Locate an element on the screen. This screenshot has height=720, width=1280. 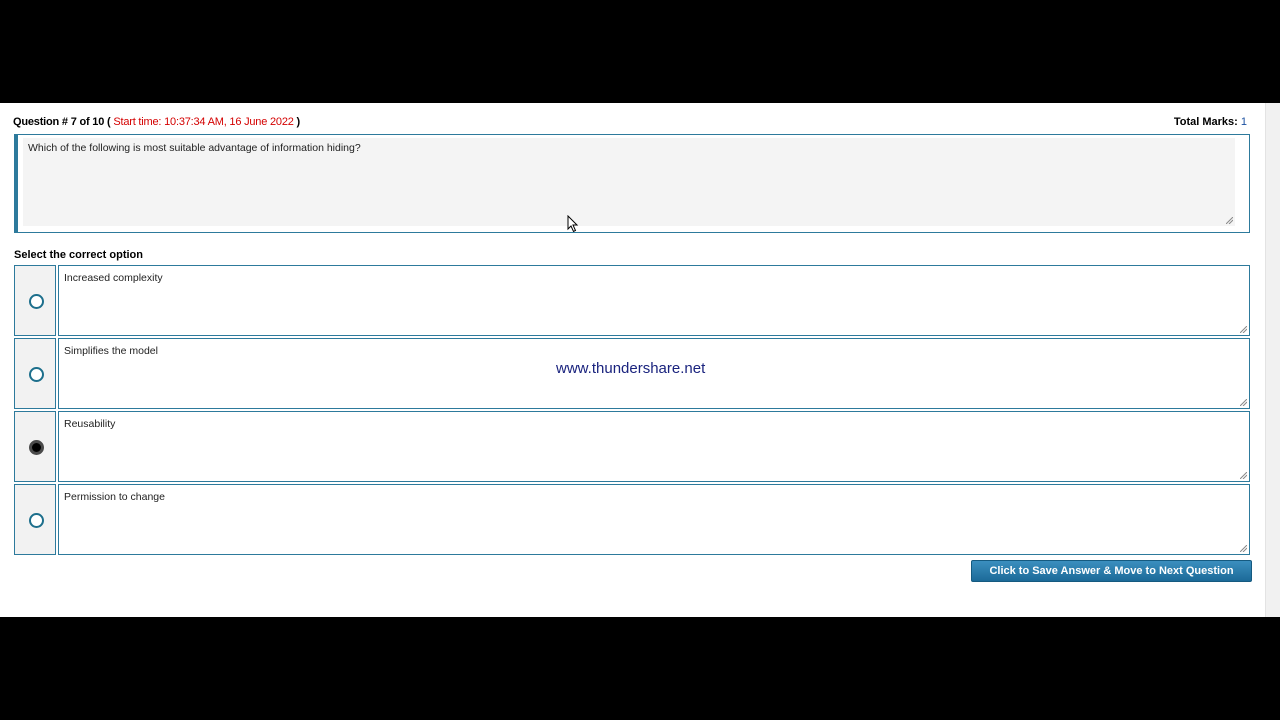
option-text: Increased complexity is located at coordinates (113, 278).